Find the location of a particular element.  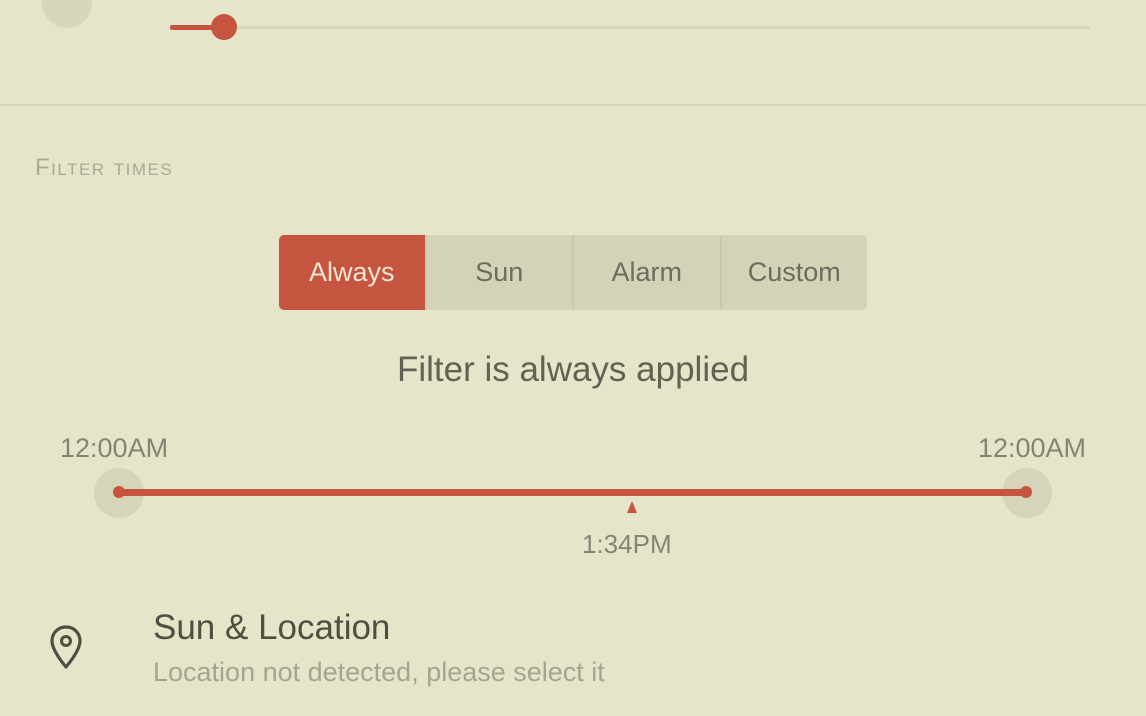

filter-mode-segmented-control: Always Sun Alarm Custom is located at coordinates (573, 272).